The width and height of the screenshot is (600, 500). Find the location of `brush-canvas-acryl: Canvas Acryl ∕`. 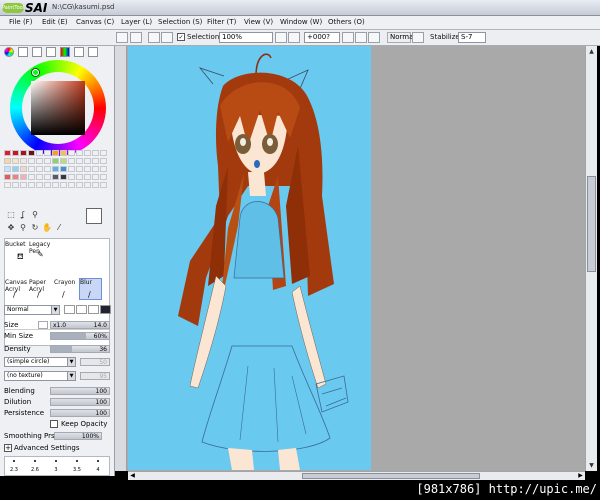

brush-canvas-acryl: Canvas Acryl ∕ is located at coordinates (16, 290).